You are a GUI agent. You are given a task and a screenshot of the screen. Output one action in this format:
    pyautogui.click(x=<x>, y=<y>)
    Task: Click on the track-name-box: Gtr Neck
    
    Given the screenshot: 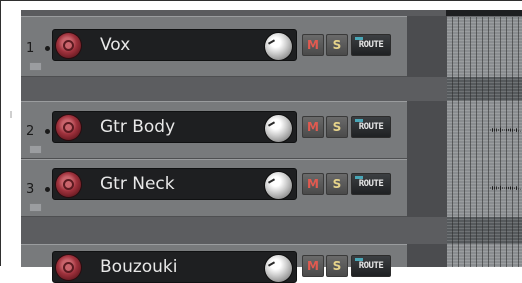 What is the action you would take?
    pyautogui.click(x=174, y=184)
    